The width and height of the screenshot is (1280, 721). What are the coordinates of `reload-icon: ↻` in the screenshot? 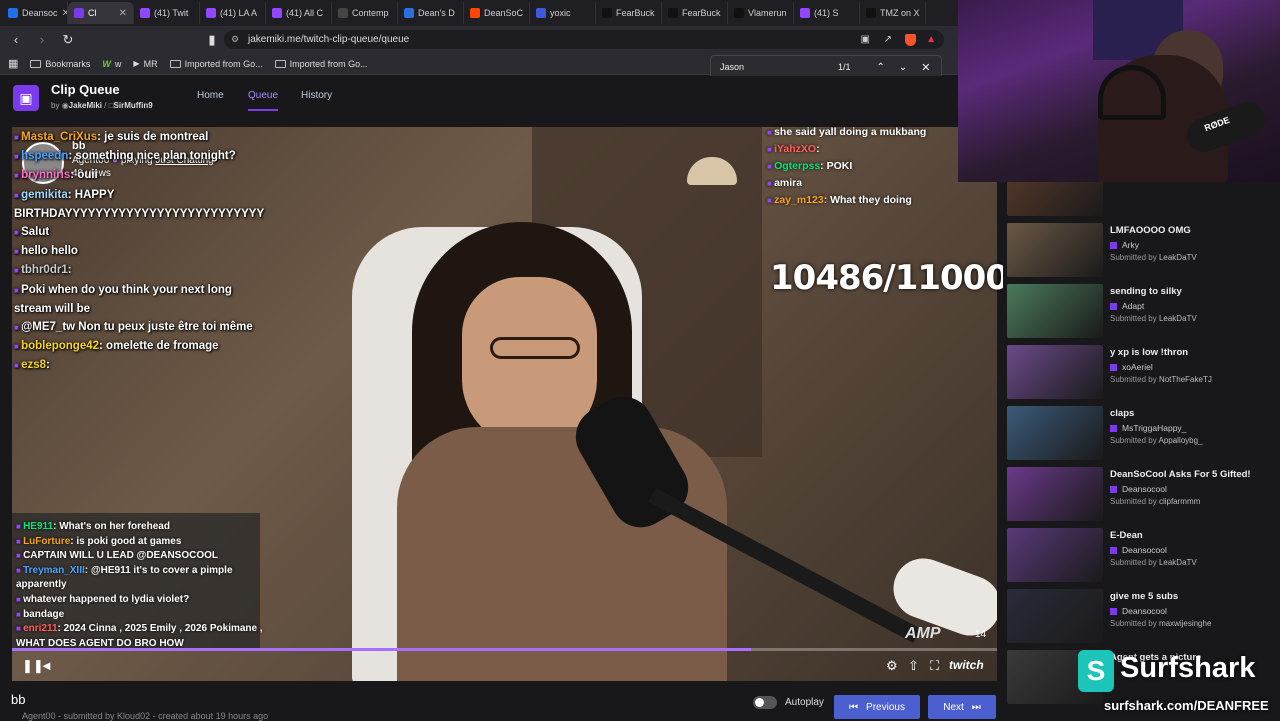 It's located at (68, 40).